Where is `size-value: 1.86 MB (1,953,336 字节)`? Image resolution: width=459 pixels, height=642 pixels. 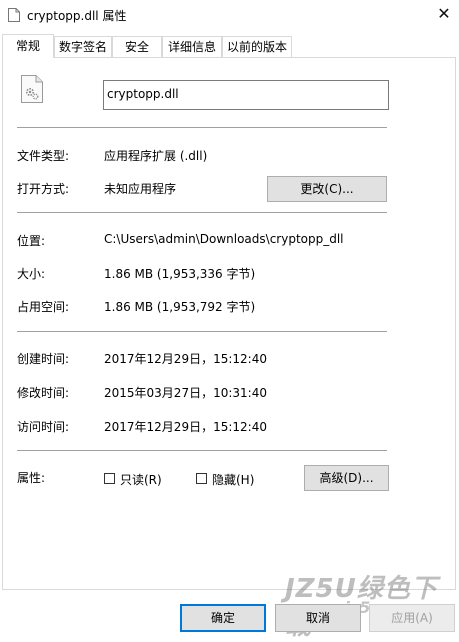 size-value: 1.86 MB (1,953,336 字节) is located at coordinates (180, 274).